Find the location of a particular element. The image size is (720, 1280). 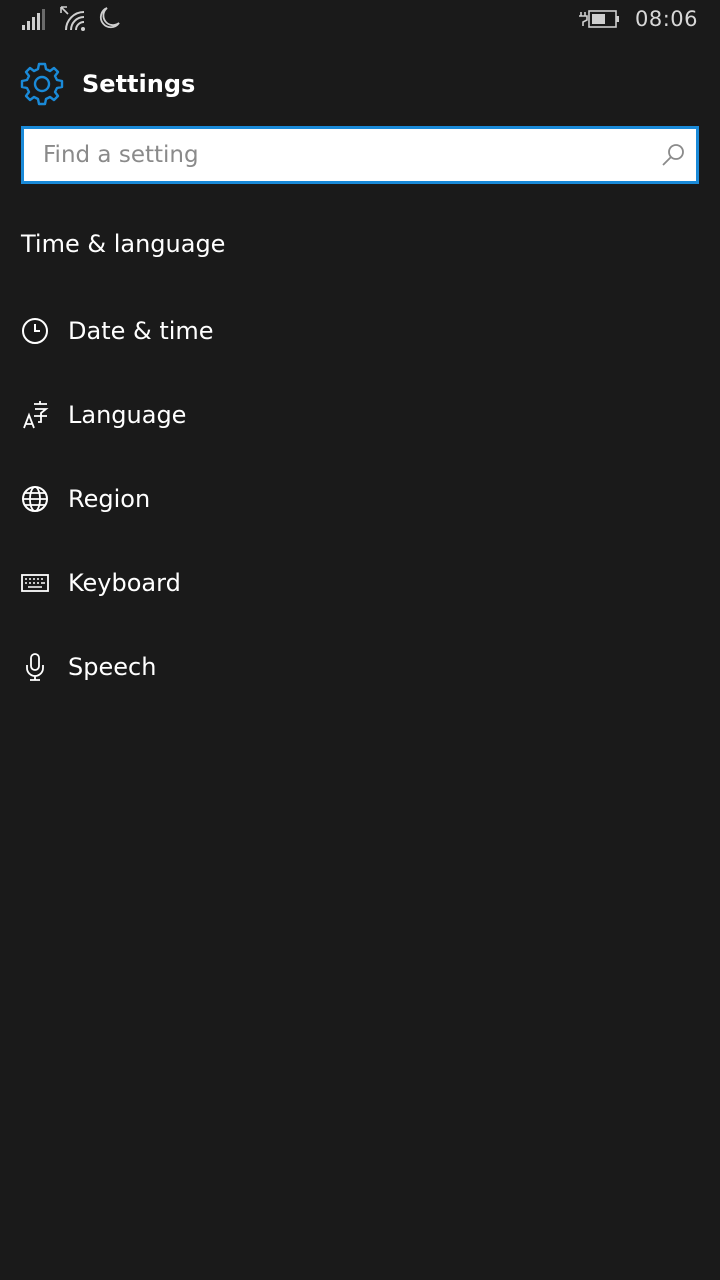

menu-item-date-time: Date & time is located at coordinates (360, 331).